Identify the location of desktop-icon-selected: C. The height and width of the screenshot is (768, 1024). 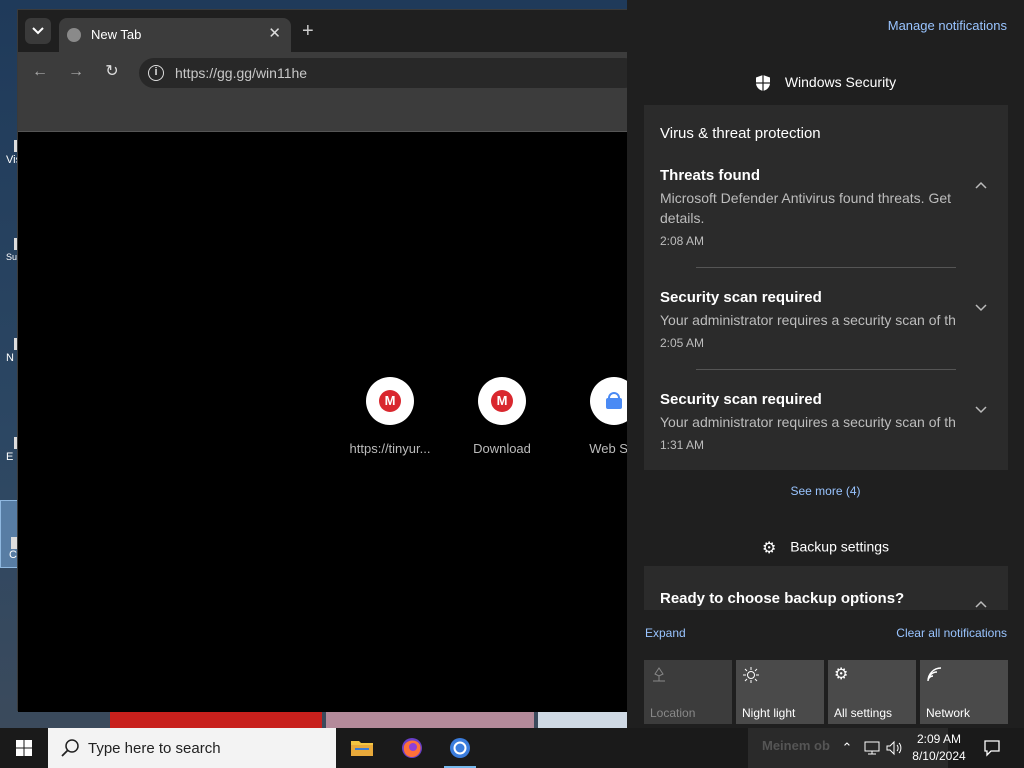
(9, 534).